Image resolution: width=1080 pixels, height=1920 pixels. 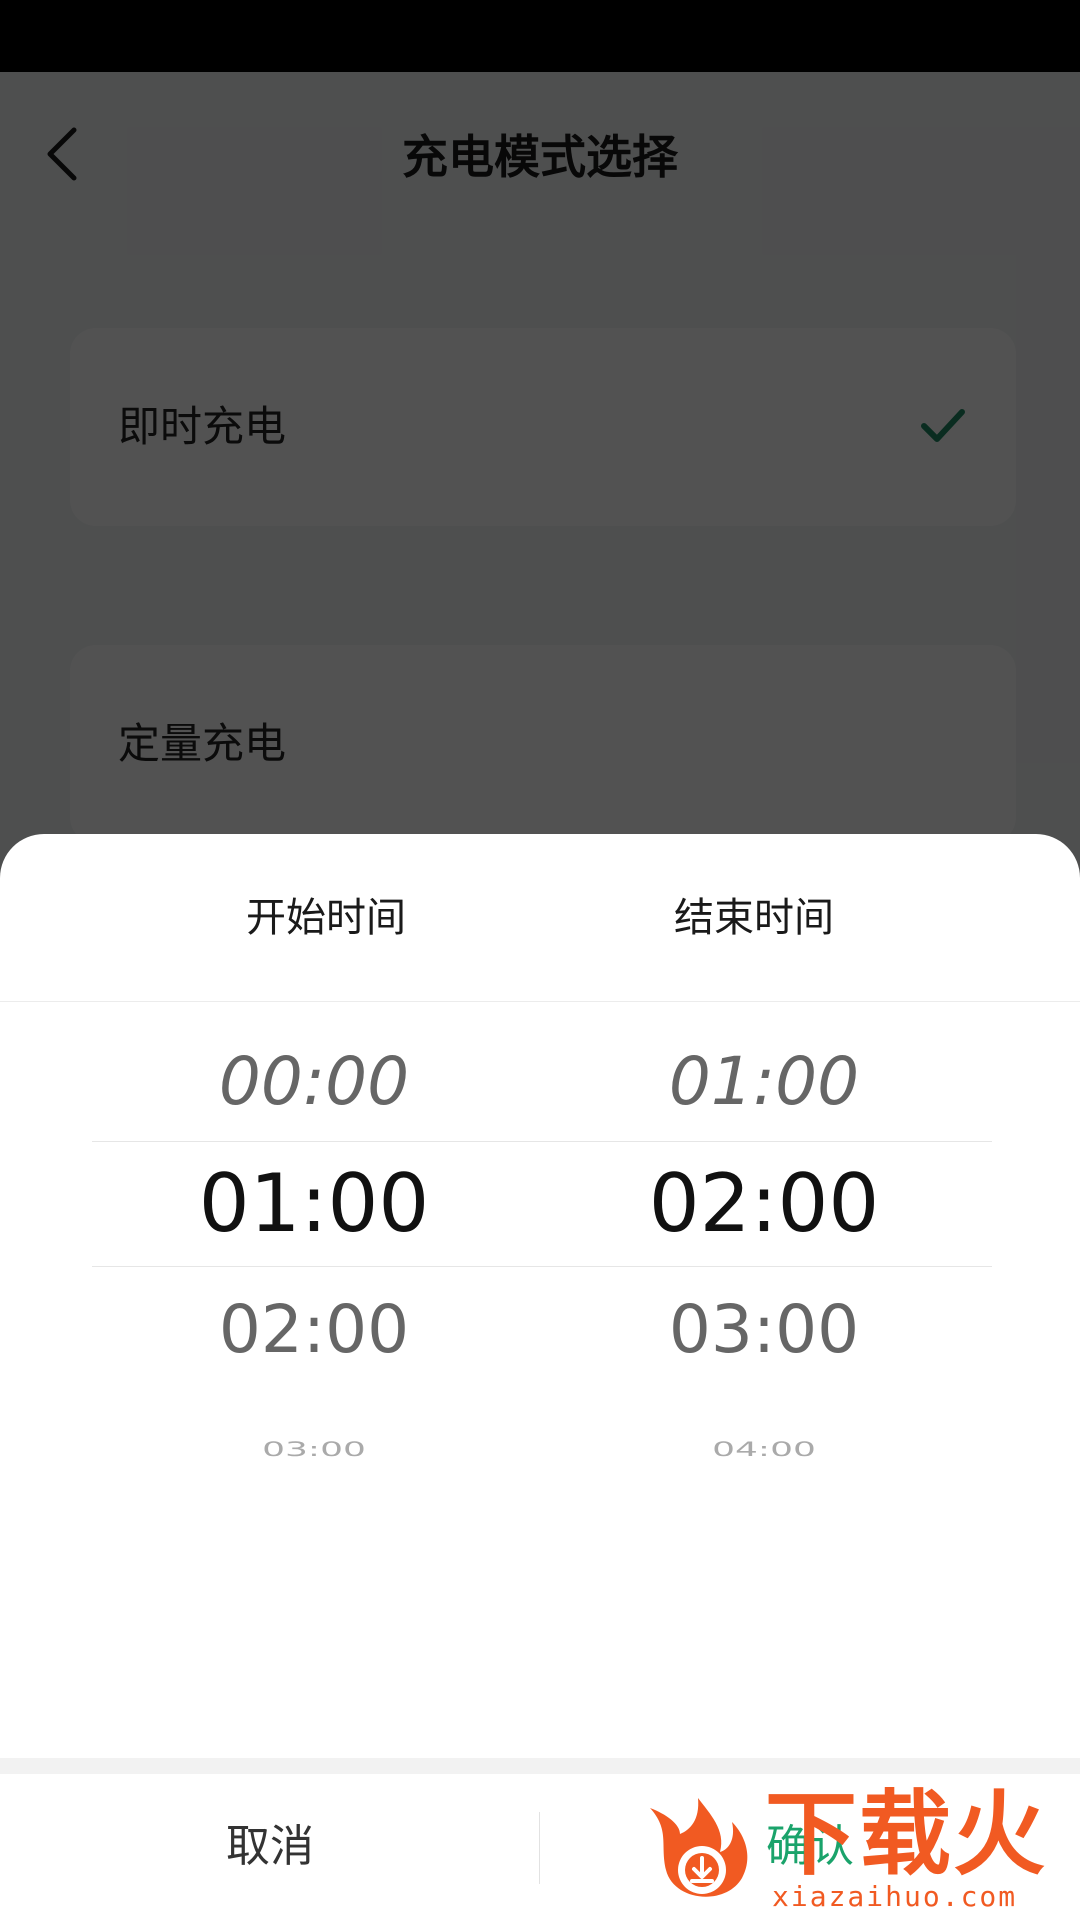 What do you see at coordinates (202, 426) in the screenshot?
I see `mode-label: 即时充电` at bounding box center [202, 426].